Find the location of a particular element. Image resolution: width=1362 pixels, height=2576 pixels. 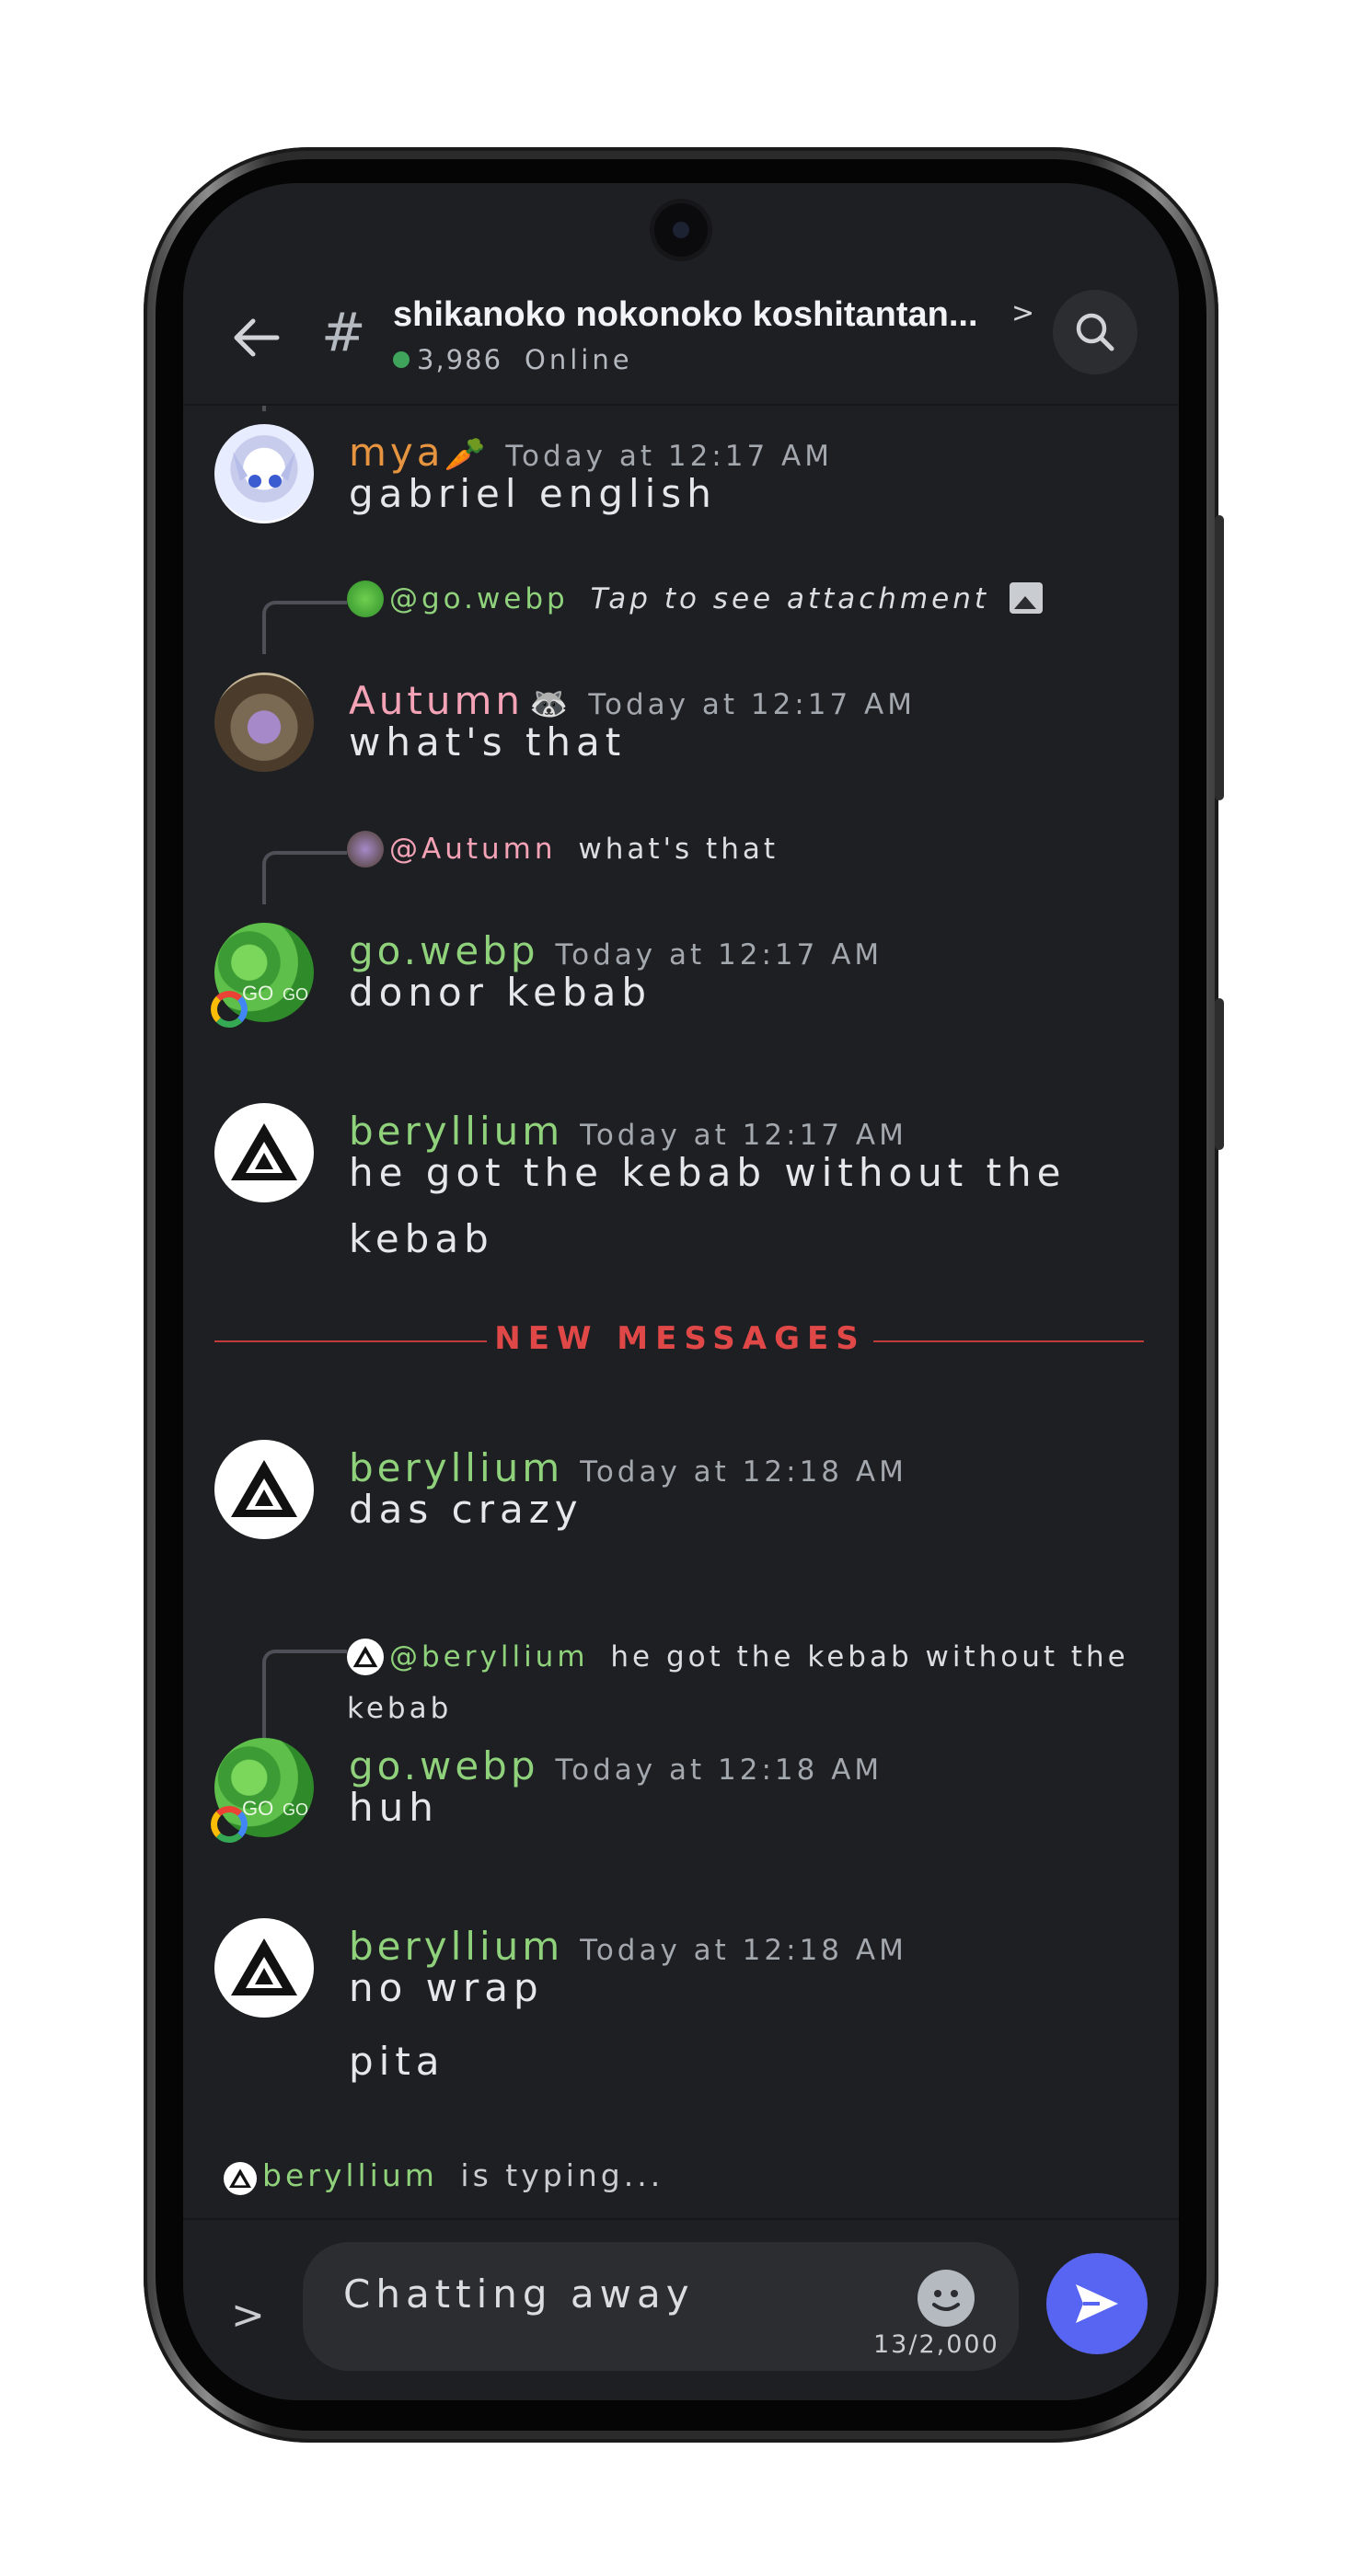

message-composer: > Chatting away 13/2,000 is located at coordinates (681, 2309).